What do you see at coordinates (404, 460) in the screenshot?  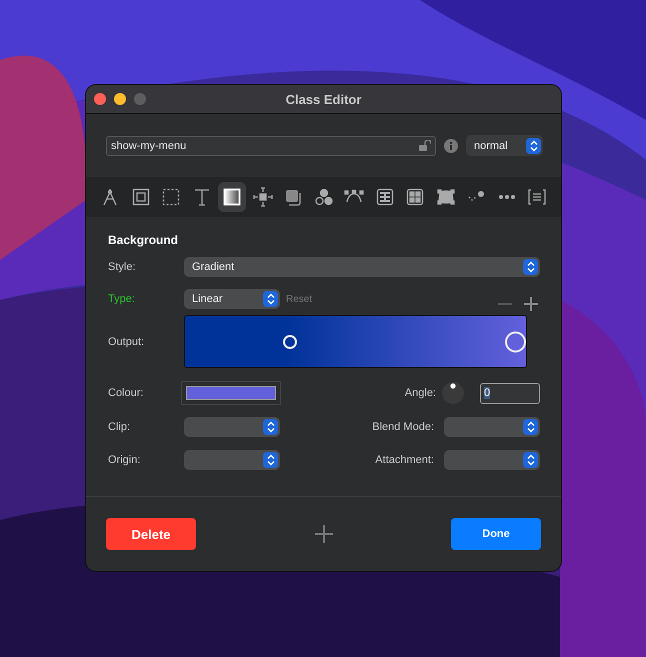 I see `field-label: Attachment:` at bounding box center [404, 460].